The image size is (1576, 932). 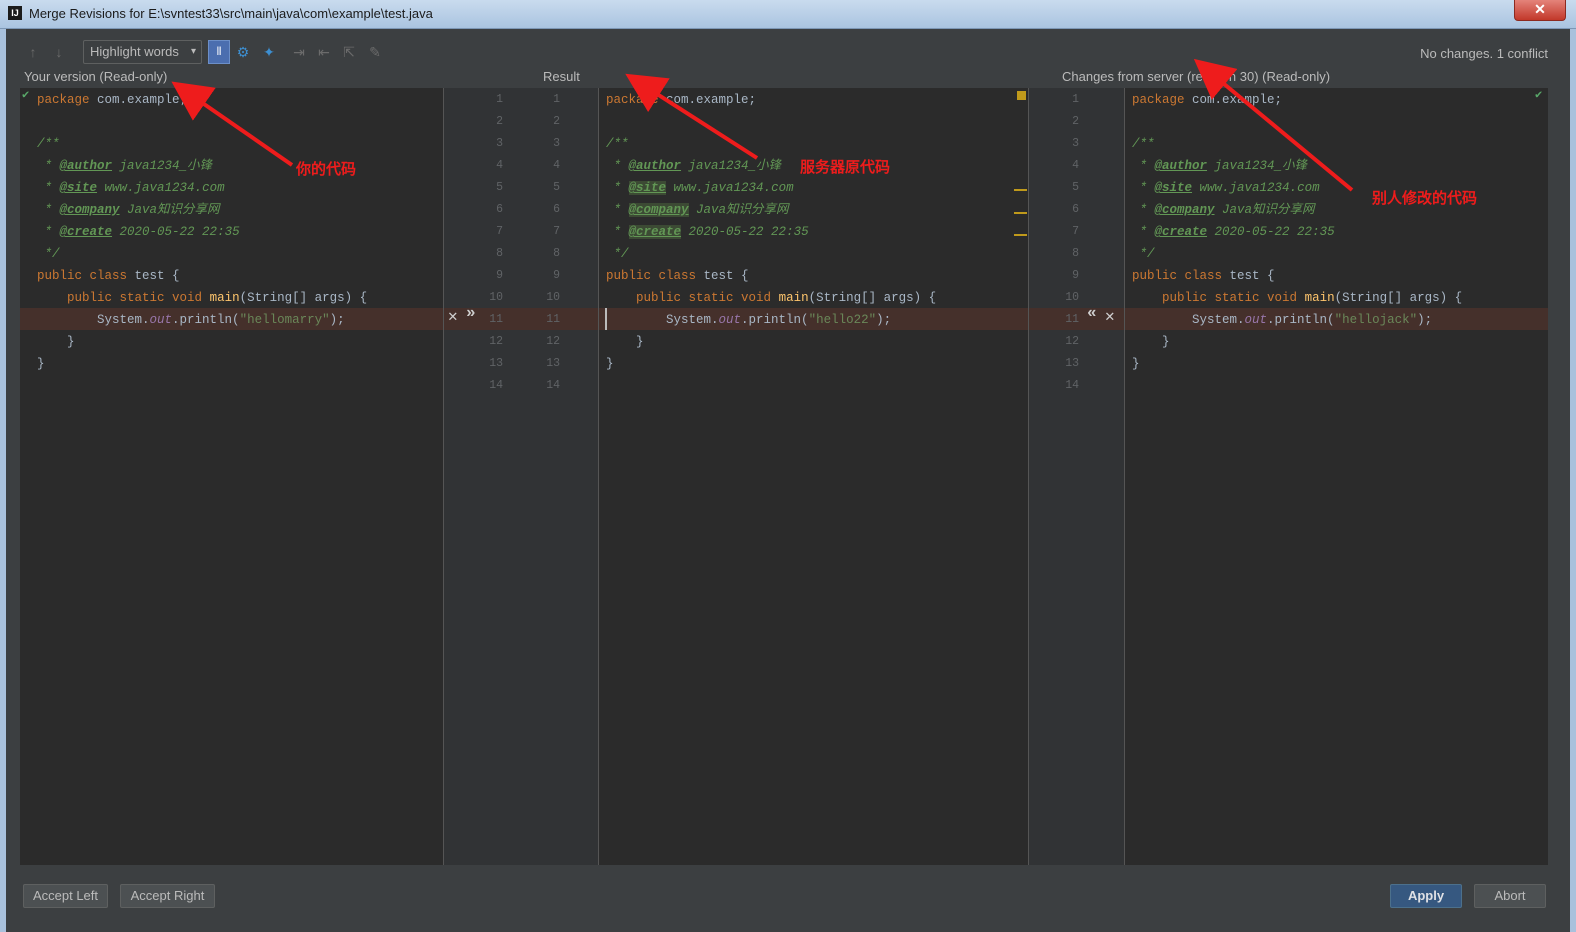 What do you see at coordinates (521, 476) in the screenshot?
I see `left-center-gutter: ✕ »` at bounding box center [521, 476].